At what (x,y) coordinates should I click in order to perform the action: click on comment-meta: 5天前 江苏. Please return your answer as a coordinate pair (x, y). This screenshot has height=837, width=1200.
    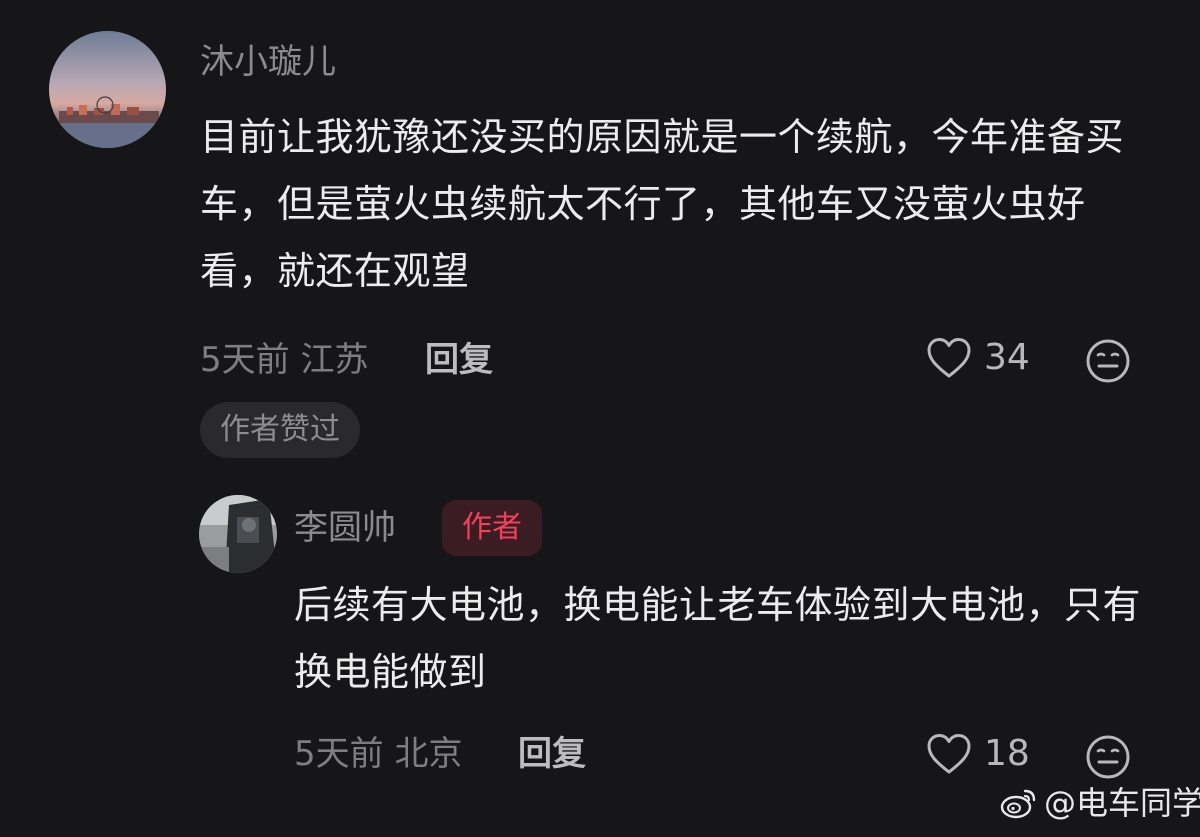
    Looking at the image, I should click on (284, 360).